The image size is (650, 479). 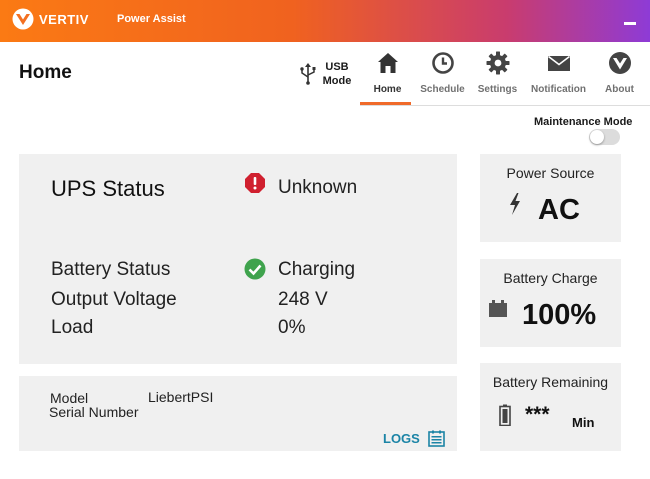 I want to click on output-voltage-label: Output Voltage, so click(x=114, y=299).